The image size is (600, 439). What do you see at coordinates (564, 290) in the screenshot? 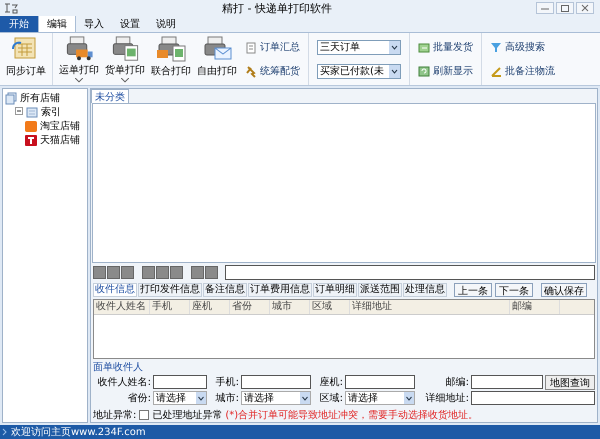
I see `save-button: 确认保存` at bounding box center [564, 290].